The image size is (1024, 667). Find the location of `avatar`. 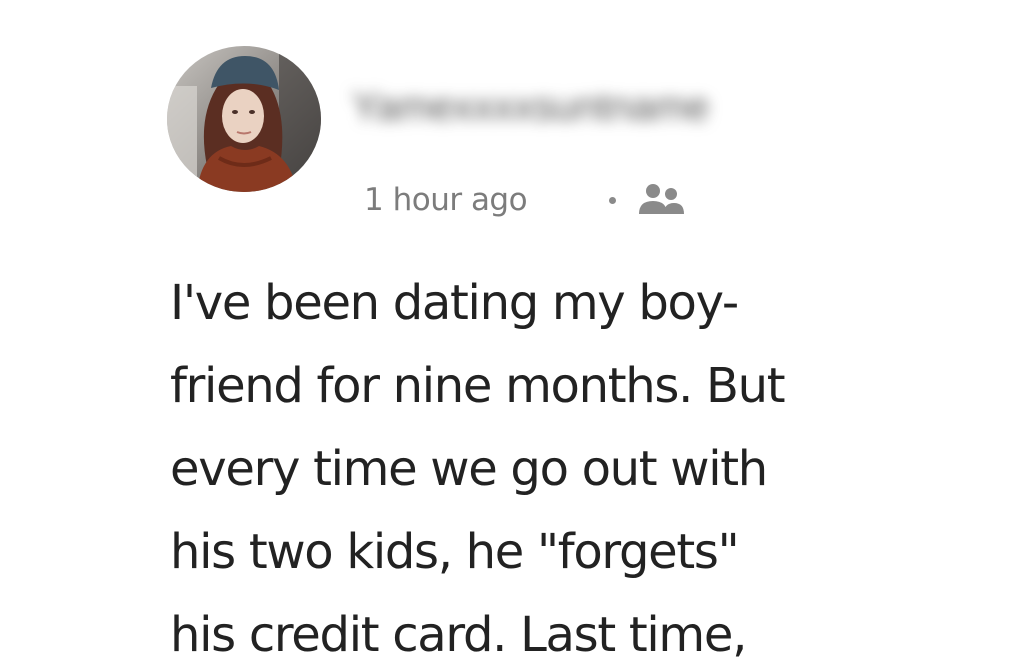

avatar is located at coordinates (244, 119).